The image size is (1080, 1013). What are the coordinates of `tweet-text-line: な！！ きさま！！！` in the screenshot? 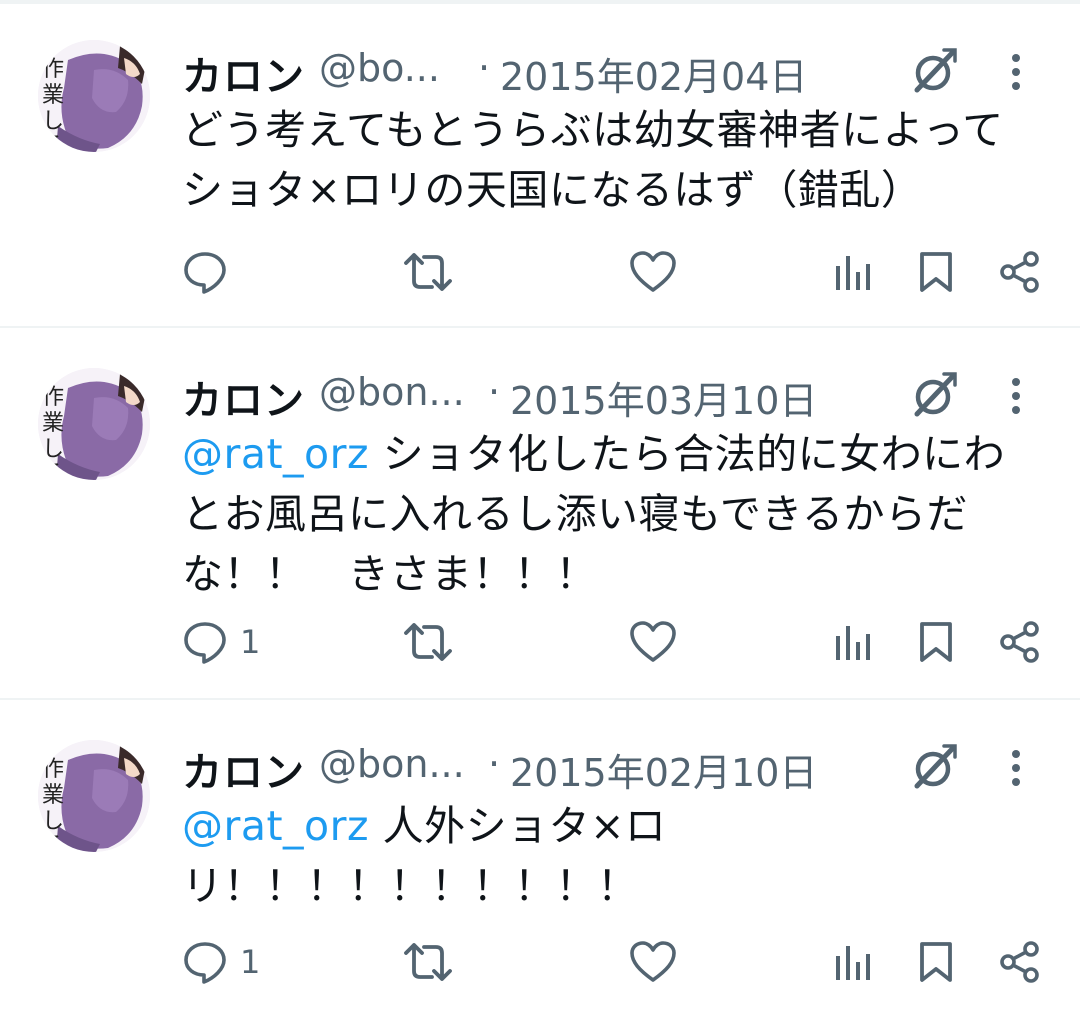 It's located at (389, 574).